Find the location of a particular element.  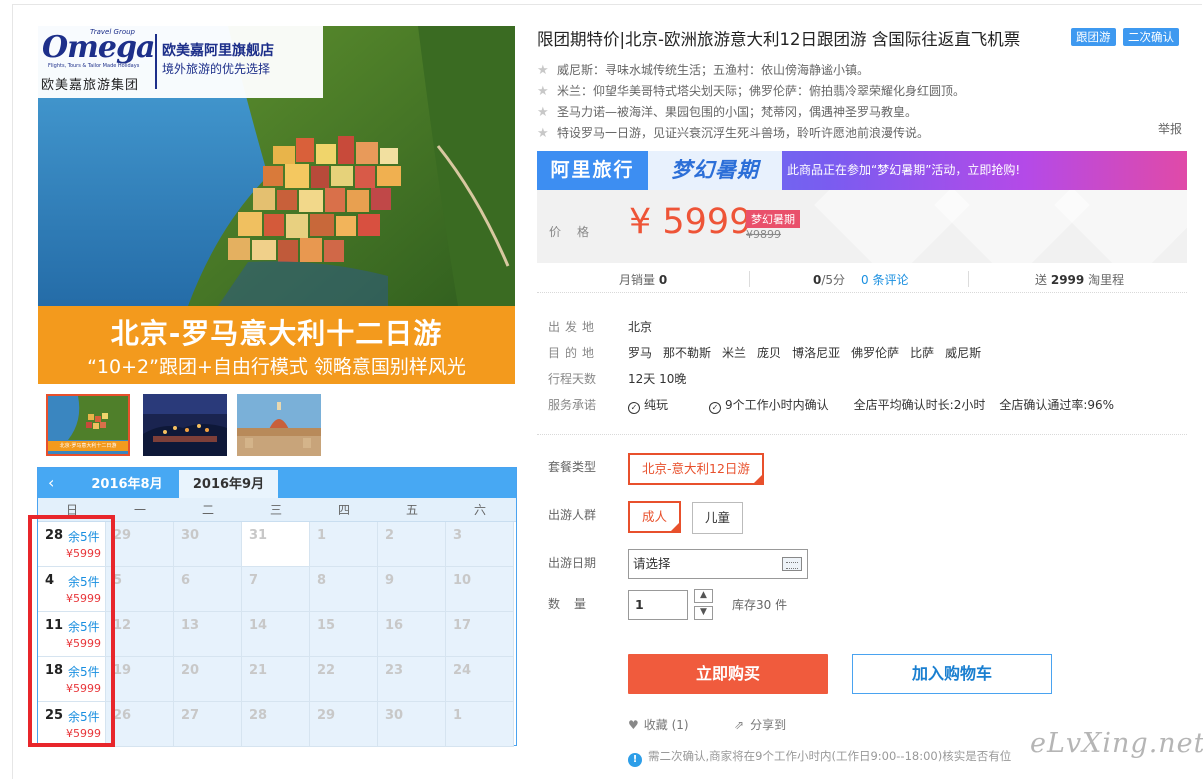

report-link: 举报 is located at coordinates (1170, 128).